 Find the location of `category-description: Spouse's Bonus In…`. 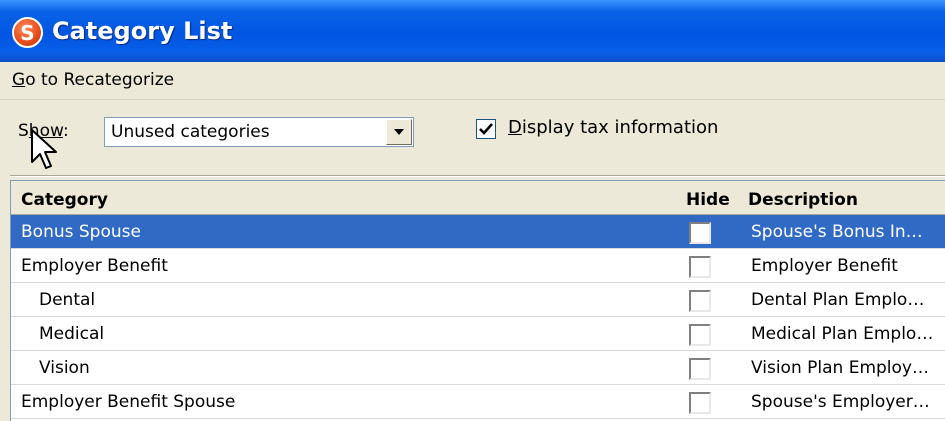

category-description: Spouse's Bonus In… is located at coordinates (837, 232).